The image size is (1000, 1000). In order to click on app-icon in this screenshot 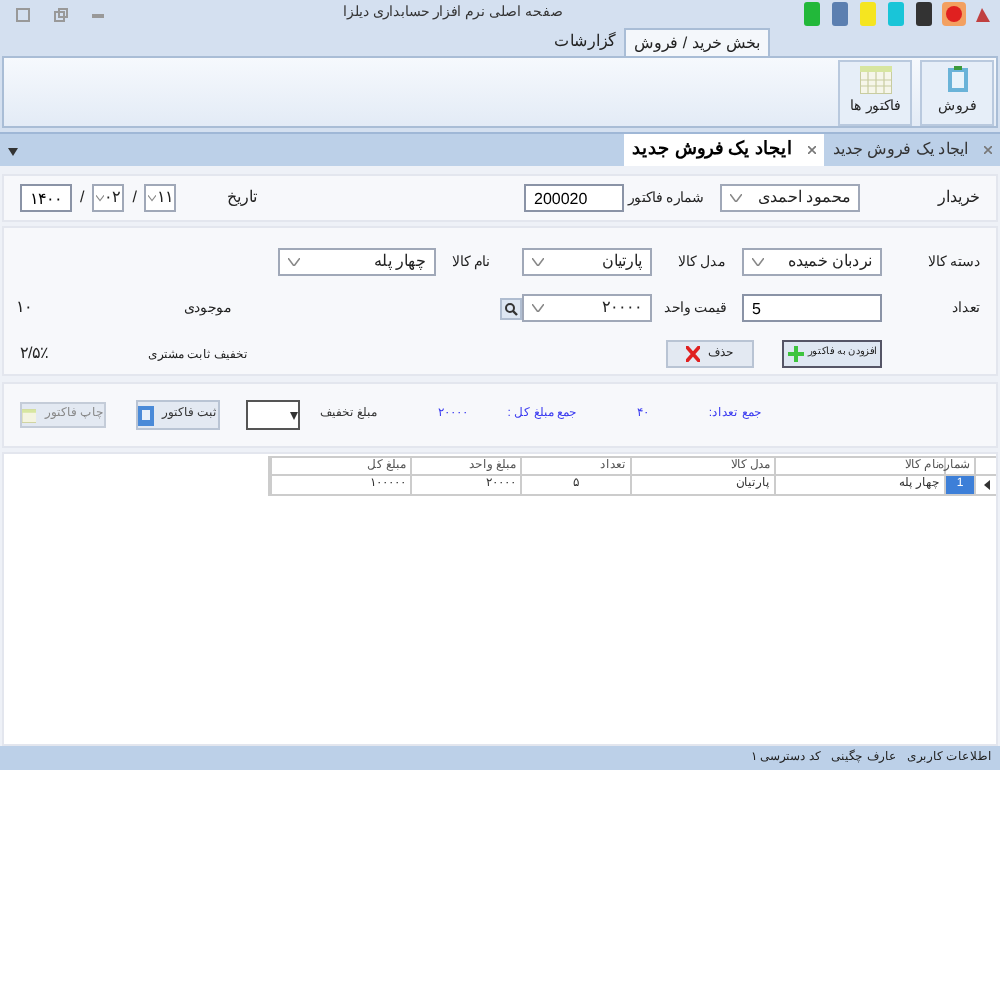, I will do `click(983, 14)`.